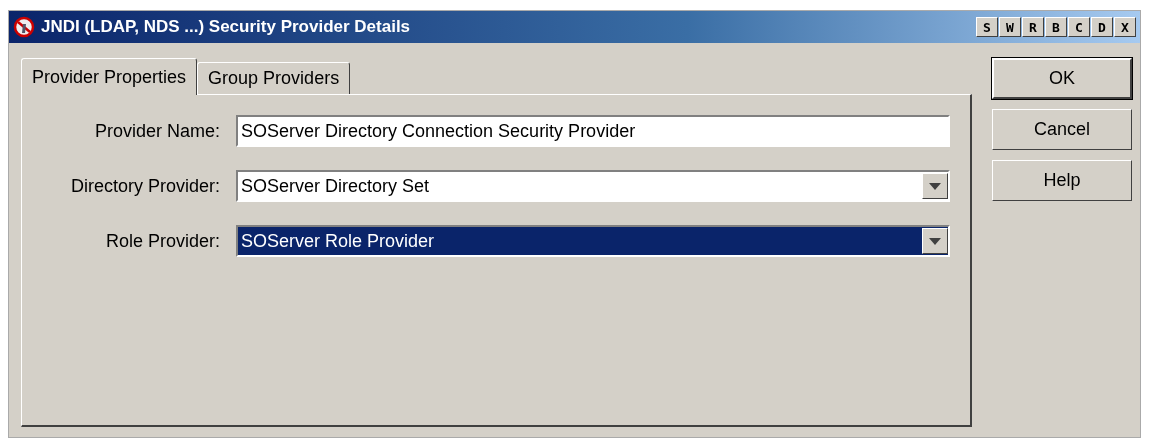  I want to click on dropdown-field: SOServer Directory Set, so click(593, 186).